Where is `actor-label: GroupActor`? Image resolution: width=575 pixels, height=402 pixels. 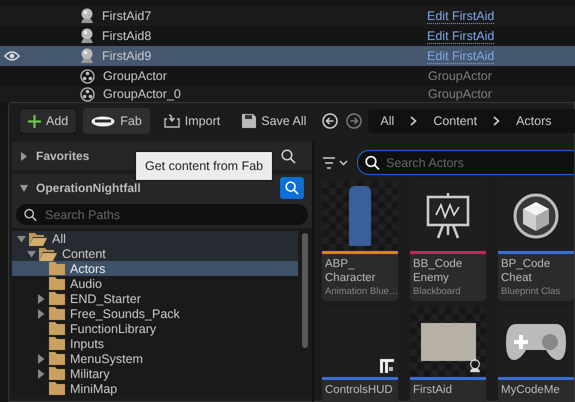 actor-label: GroupActor is located at coordinates (135, 76).